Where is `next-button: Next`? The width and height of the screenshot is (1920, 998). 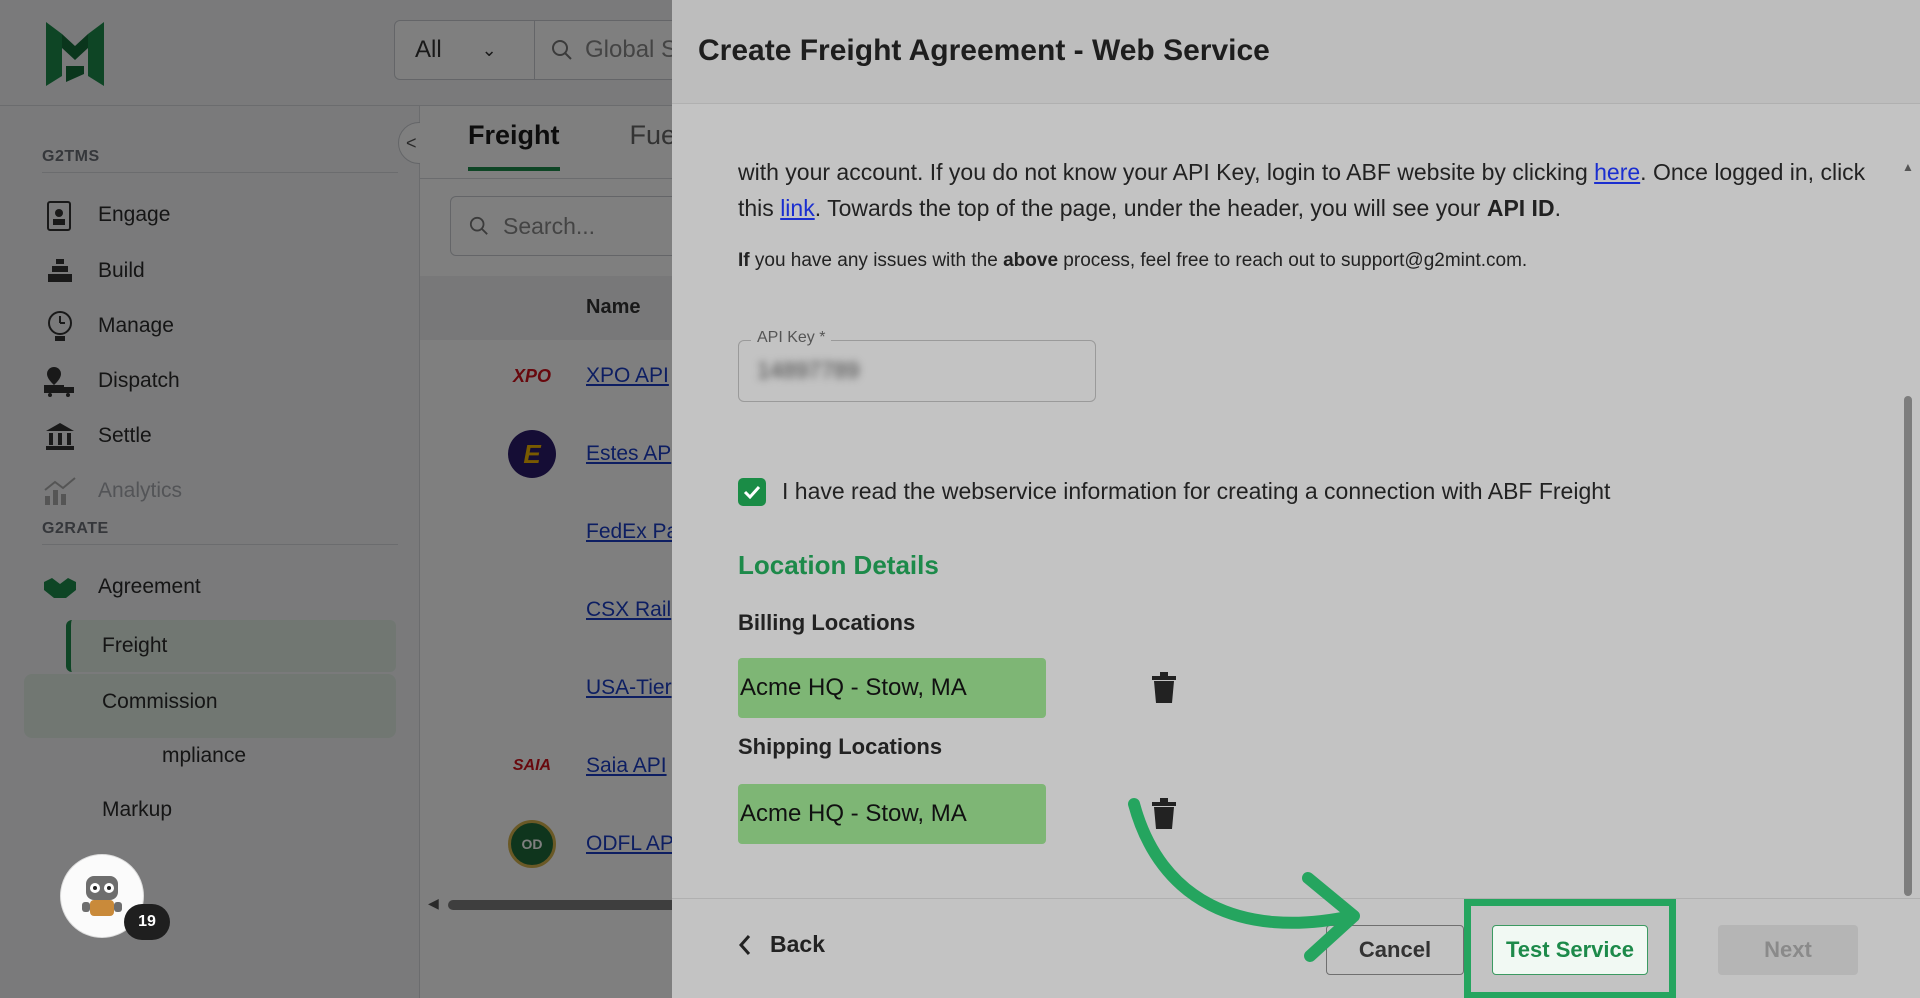 next-button: Next is located at coordinates (1788, 950).